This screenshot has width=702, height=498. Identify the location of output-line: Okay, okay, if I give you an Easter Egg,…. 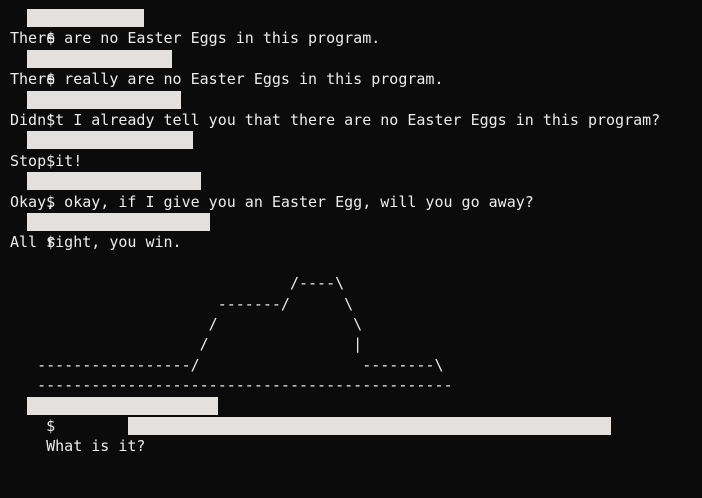
(272, 201).